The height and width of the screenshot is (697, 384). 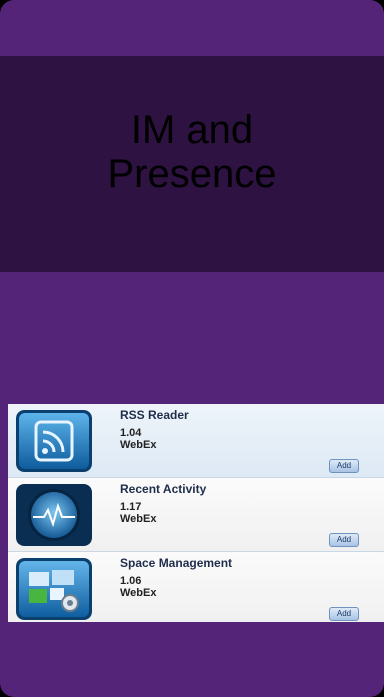 I want to click on activity-icon, so click(x=54, y=515).